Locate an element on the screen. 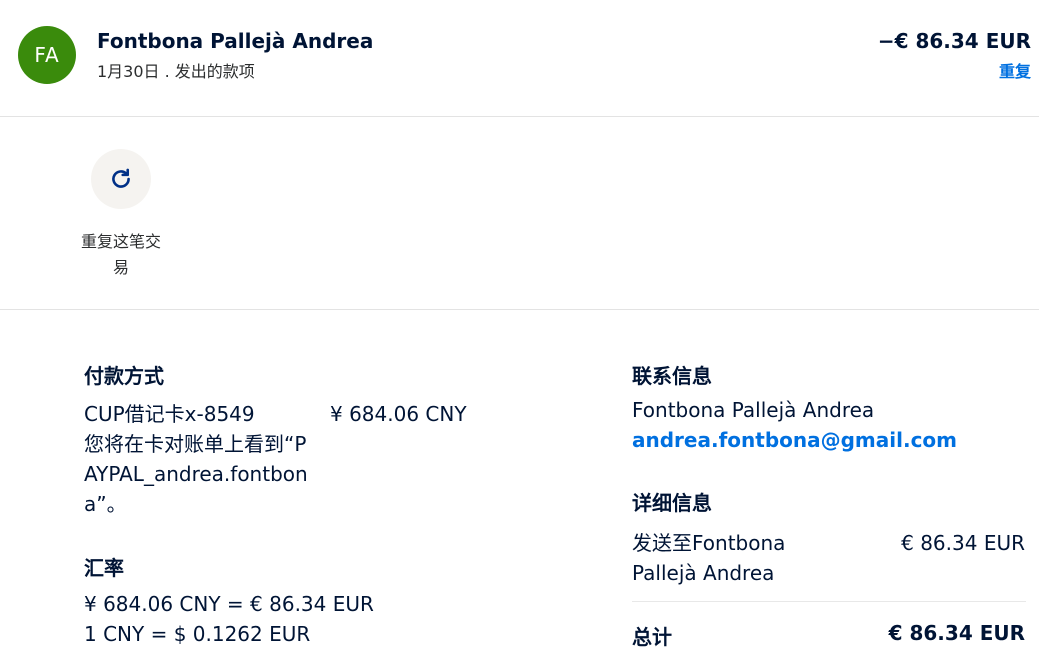  details-title: 详细信息 is located at coordinates (672, 503).